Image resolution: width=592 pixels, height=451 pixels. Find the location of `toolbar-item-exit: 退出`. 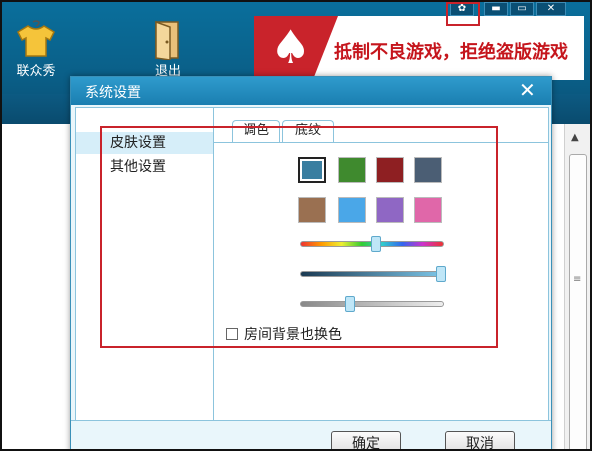

toolbar-item-exit: 退出 is located at coordinates (168, 49).